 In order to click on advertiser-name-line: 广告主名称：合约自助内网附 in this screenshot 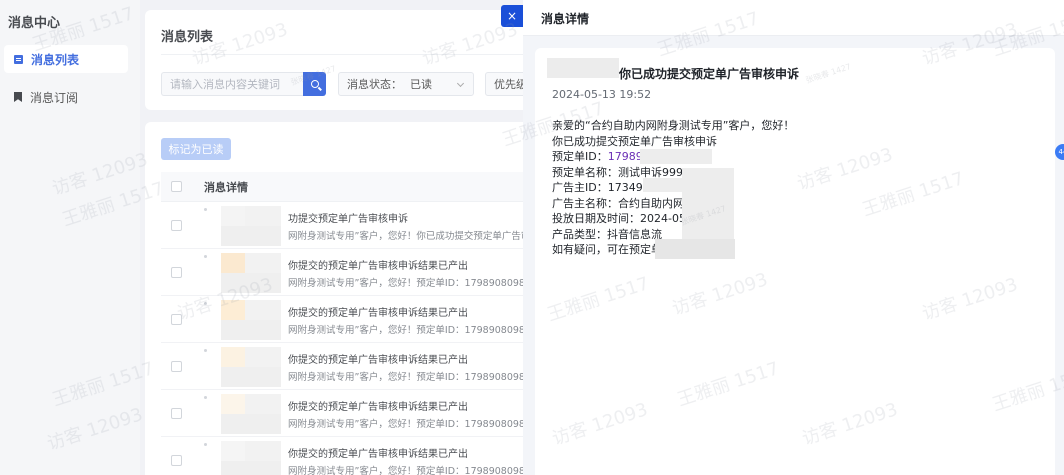, I will do `click(623, 203)`.